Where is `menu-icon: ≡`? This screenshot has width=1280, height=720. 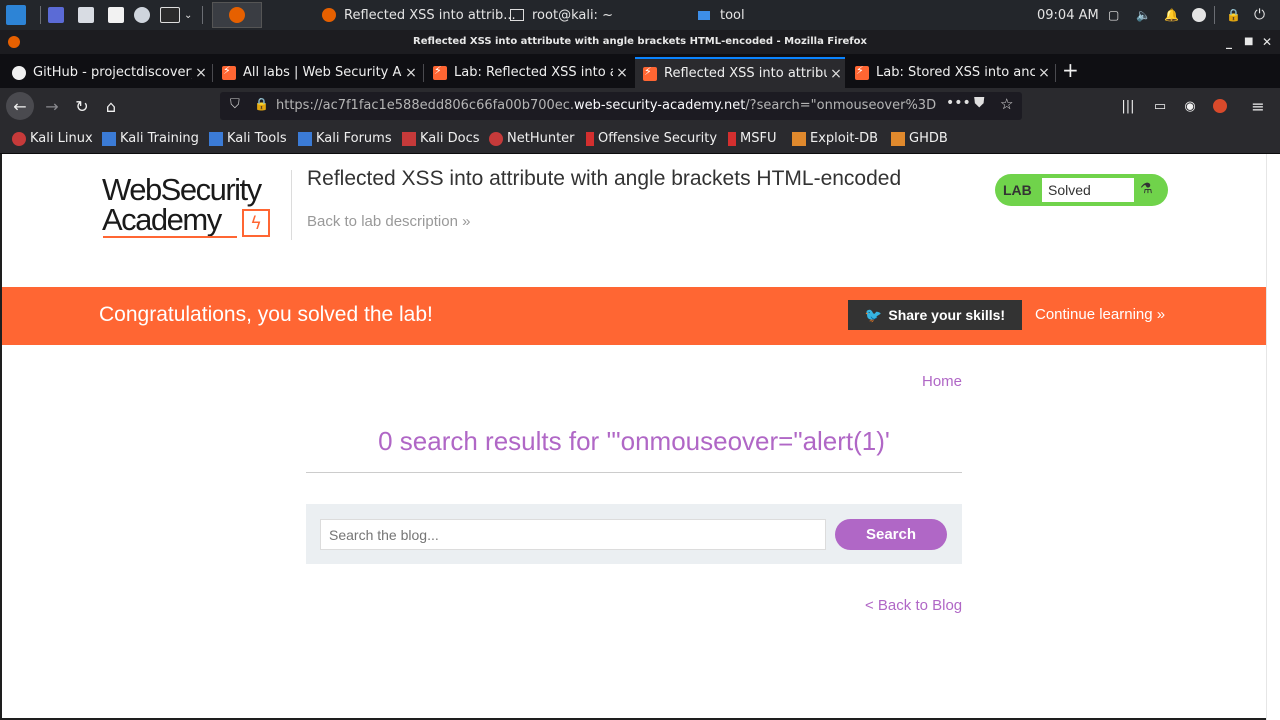 menu-icon: ≡ is located at coordinates (1258, 106).